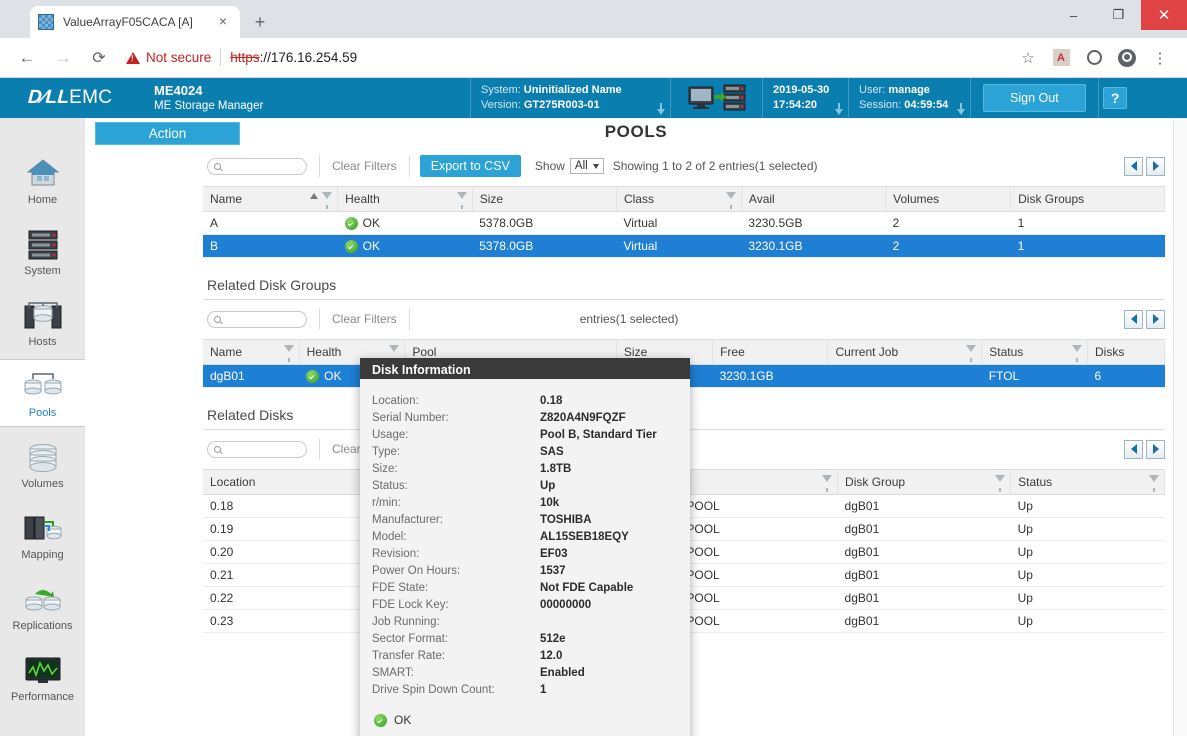 The image size is (1187, 736). I want to click on col-label: Disks, so click(1110, 352).